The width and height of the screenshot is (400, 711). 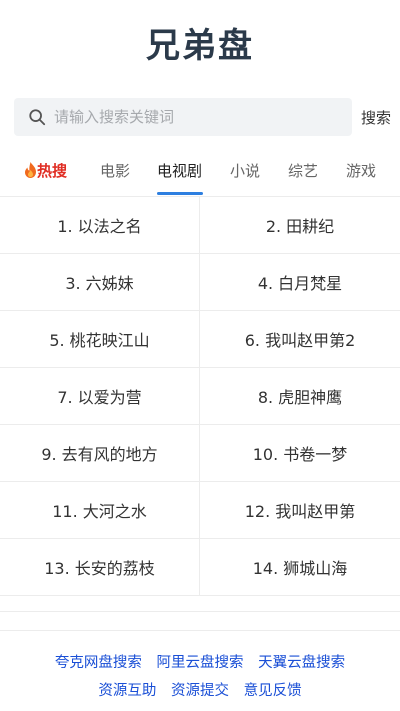 I want to click on footer-links: 夸克网盘搜索 阿里云盘搜索 天翼云盘搜索 资源互助 资源提交 意见反馈, so click(x=200, y=668).